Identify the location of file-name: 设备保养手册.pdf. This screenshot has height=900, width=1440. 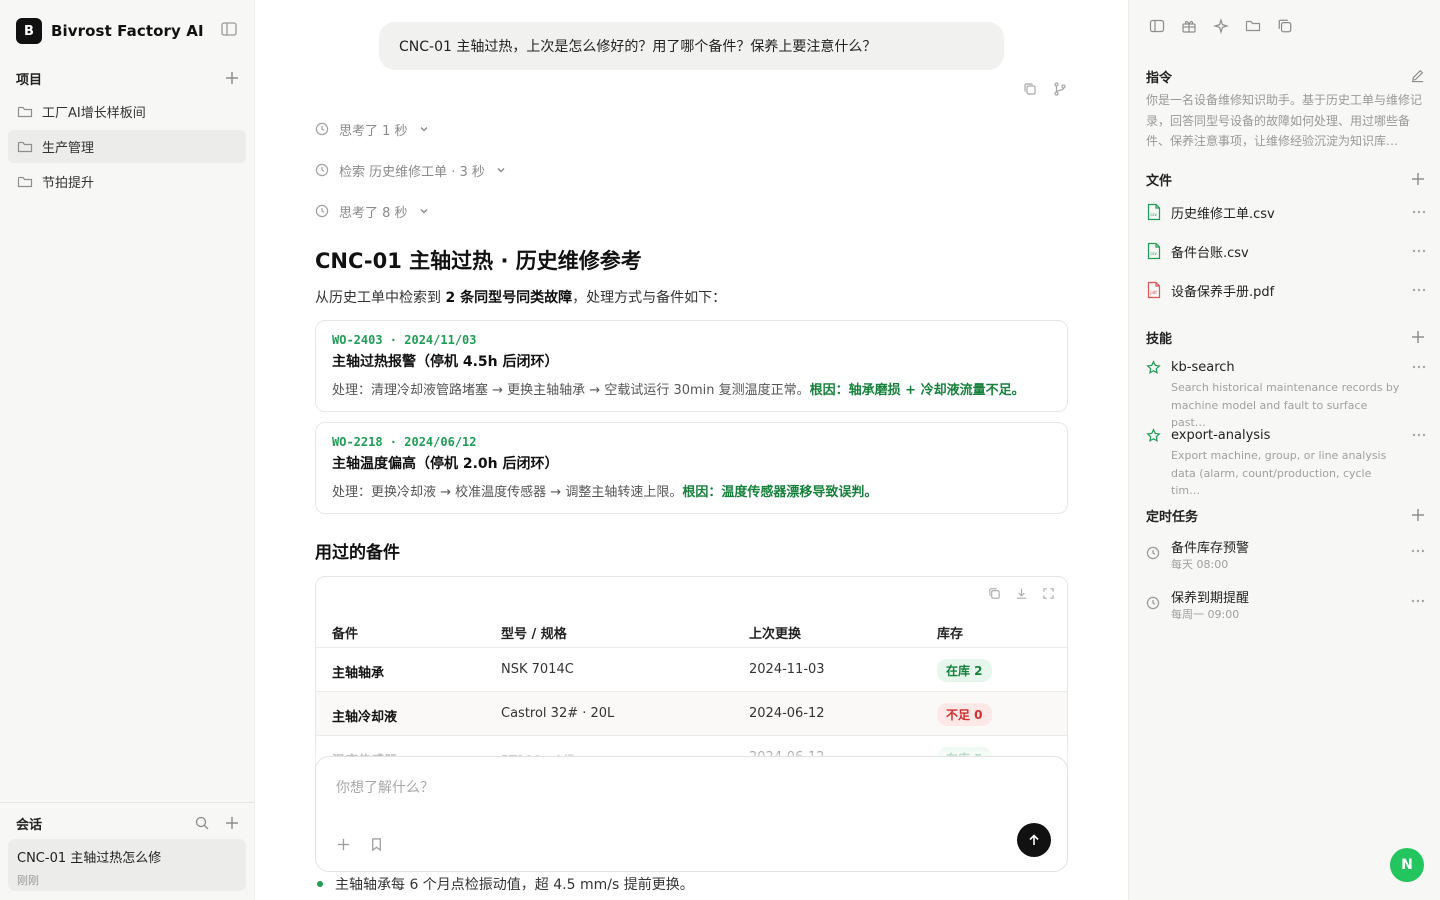
(1223, 292).